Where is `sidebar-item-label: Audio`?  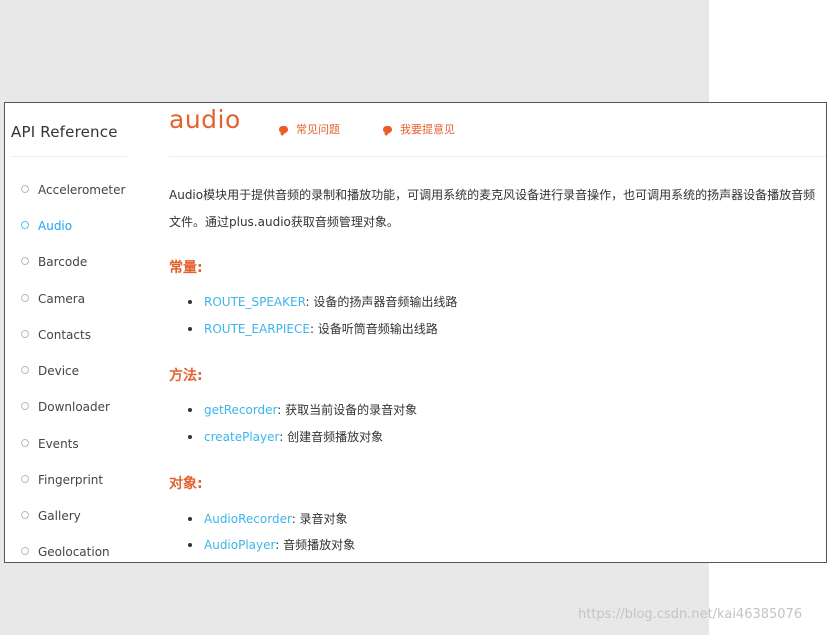 sidebar-item-label: Audio is located at coordinates (55, 226).